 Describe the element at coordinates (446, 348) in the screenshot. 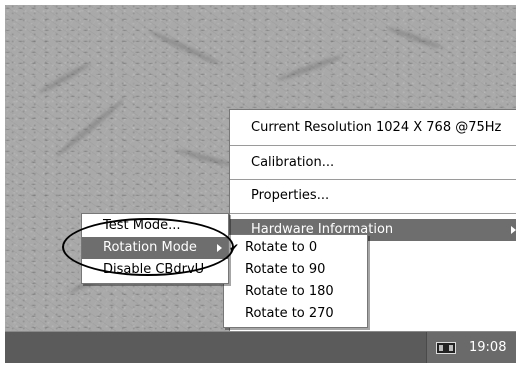

I see `display-icon` at that location.